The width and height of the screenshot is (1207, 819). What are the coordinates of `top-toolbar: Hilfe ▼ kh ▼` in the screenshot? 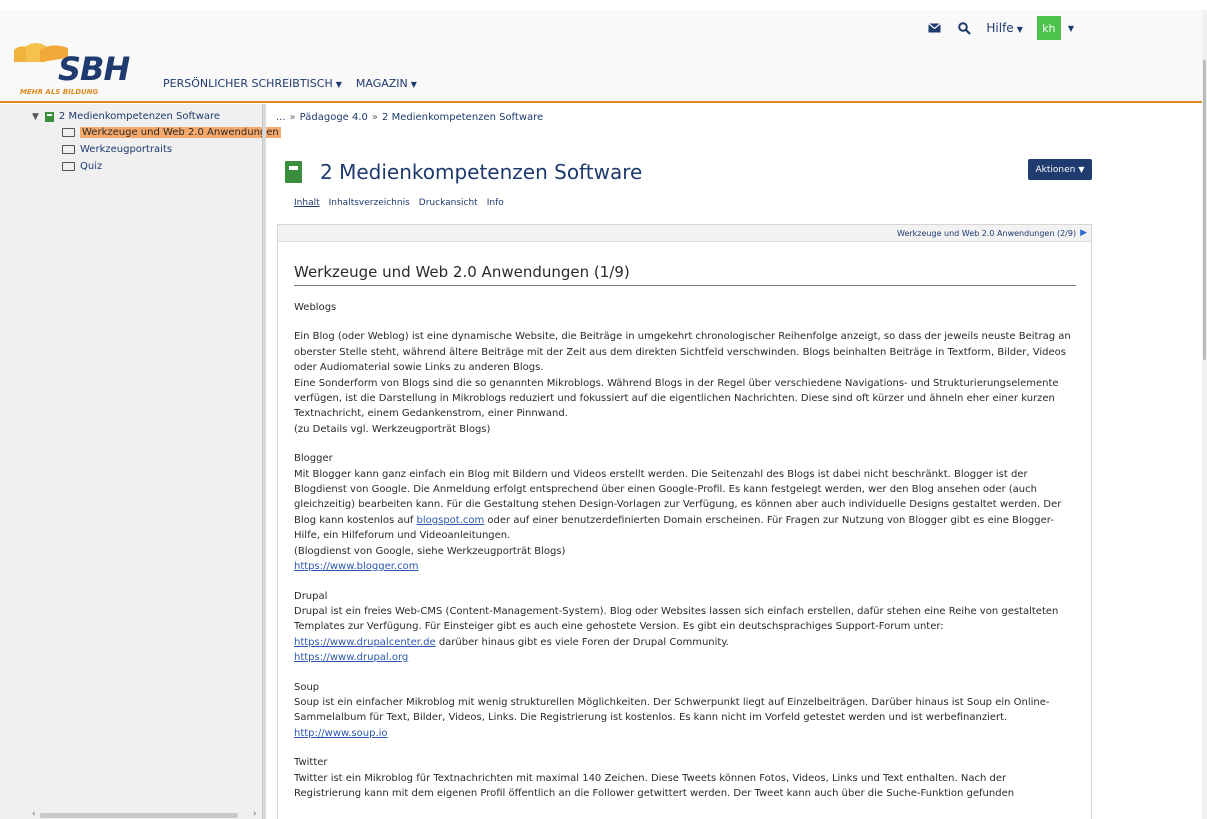 It's located at (1000, 28).